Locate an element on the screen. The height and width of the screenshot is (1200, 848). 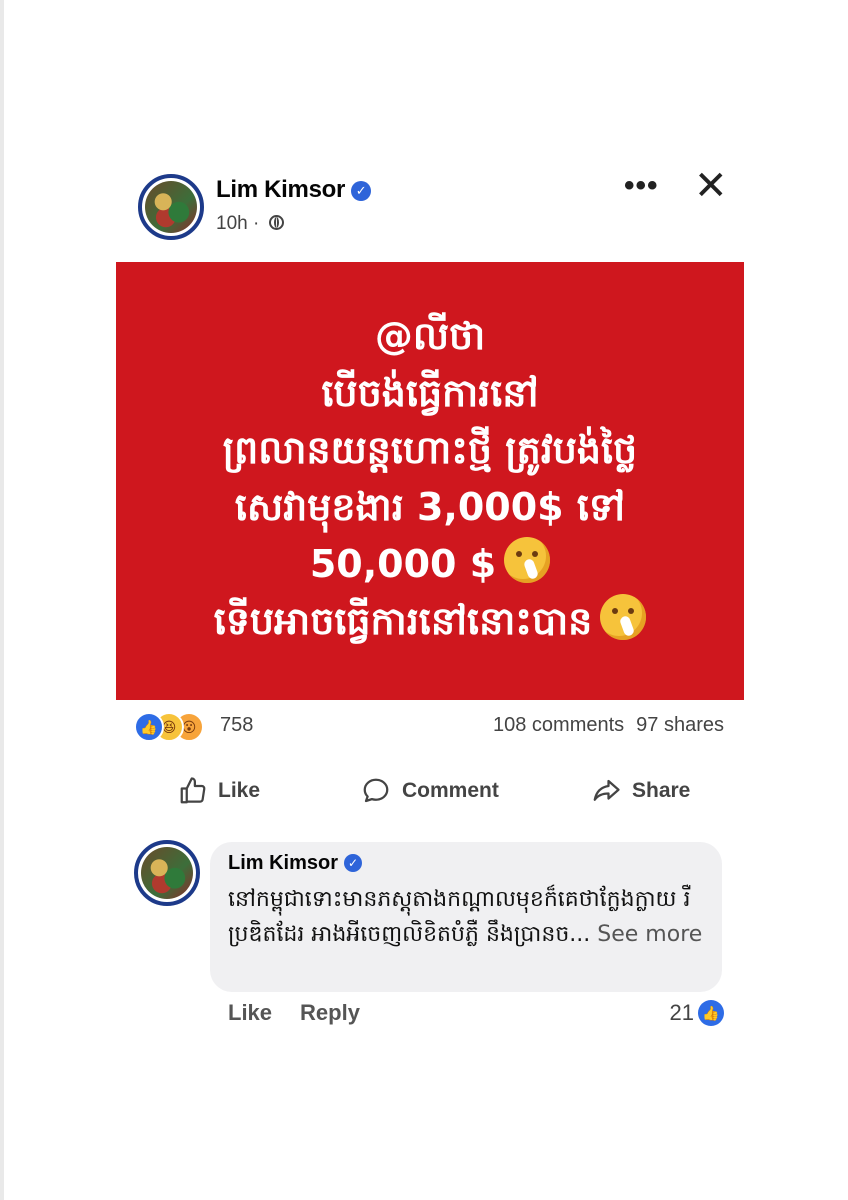
post-author: Lim Kimsor ✓ is located at coordinates (294, 190).